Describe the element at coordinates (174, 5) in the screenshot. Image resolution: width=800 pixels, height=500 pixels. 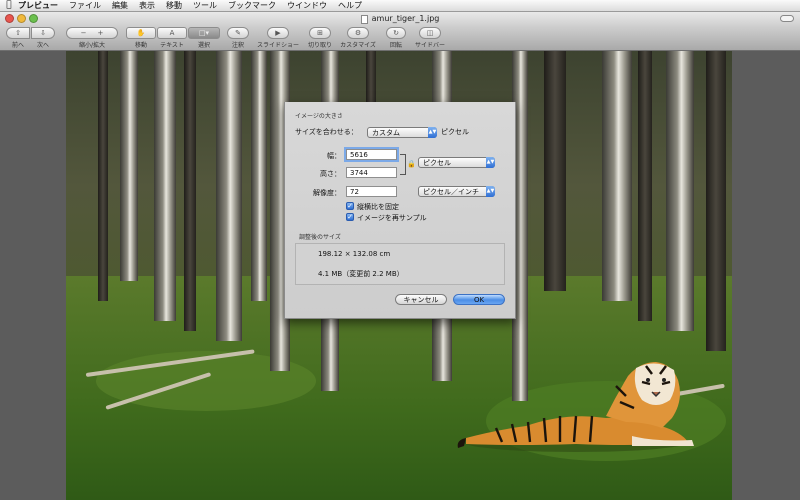
I see `menu-go: 移動` at that location.